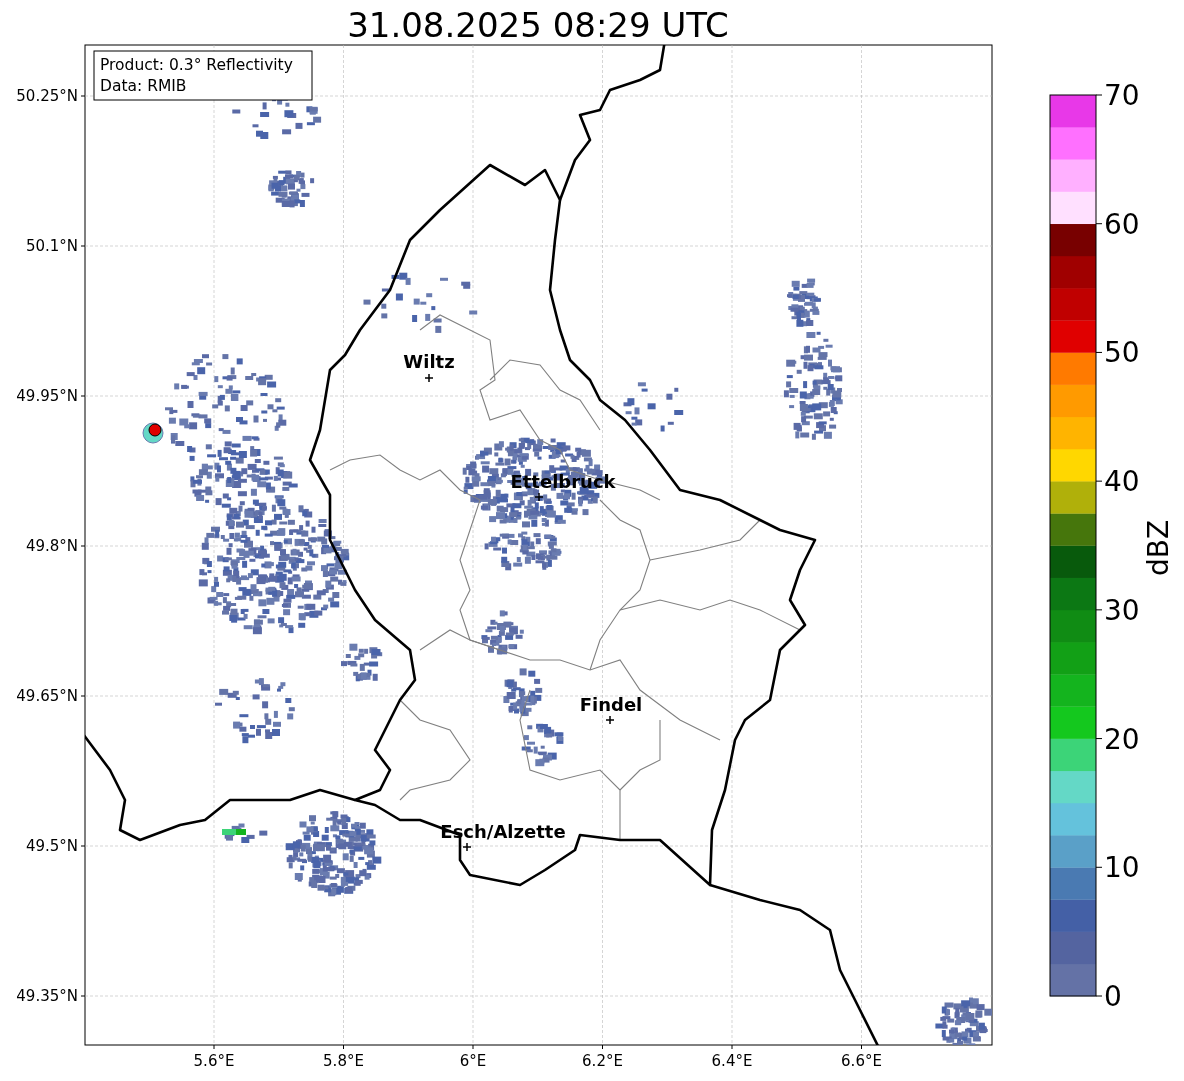  I want to click on chart-title: 31.08.2025 08:29 UTC, so click(538, 25).